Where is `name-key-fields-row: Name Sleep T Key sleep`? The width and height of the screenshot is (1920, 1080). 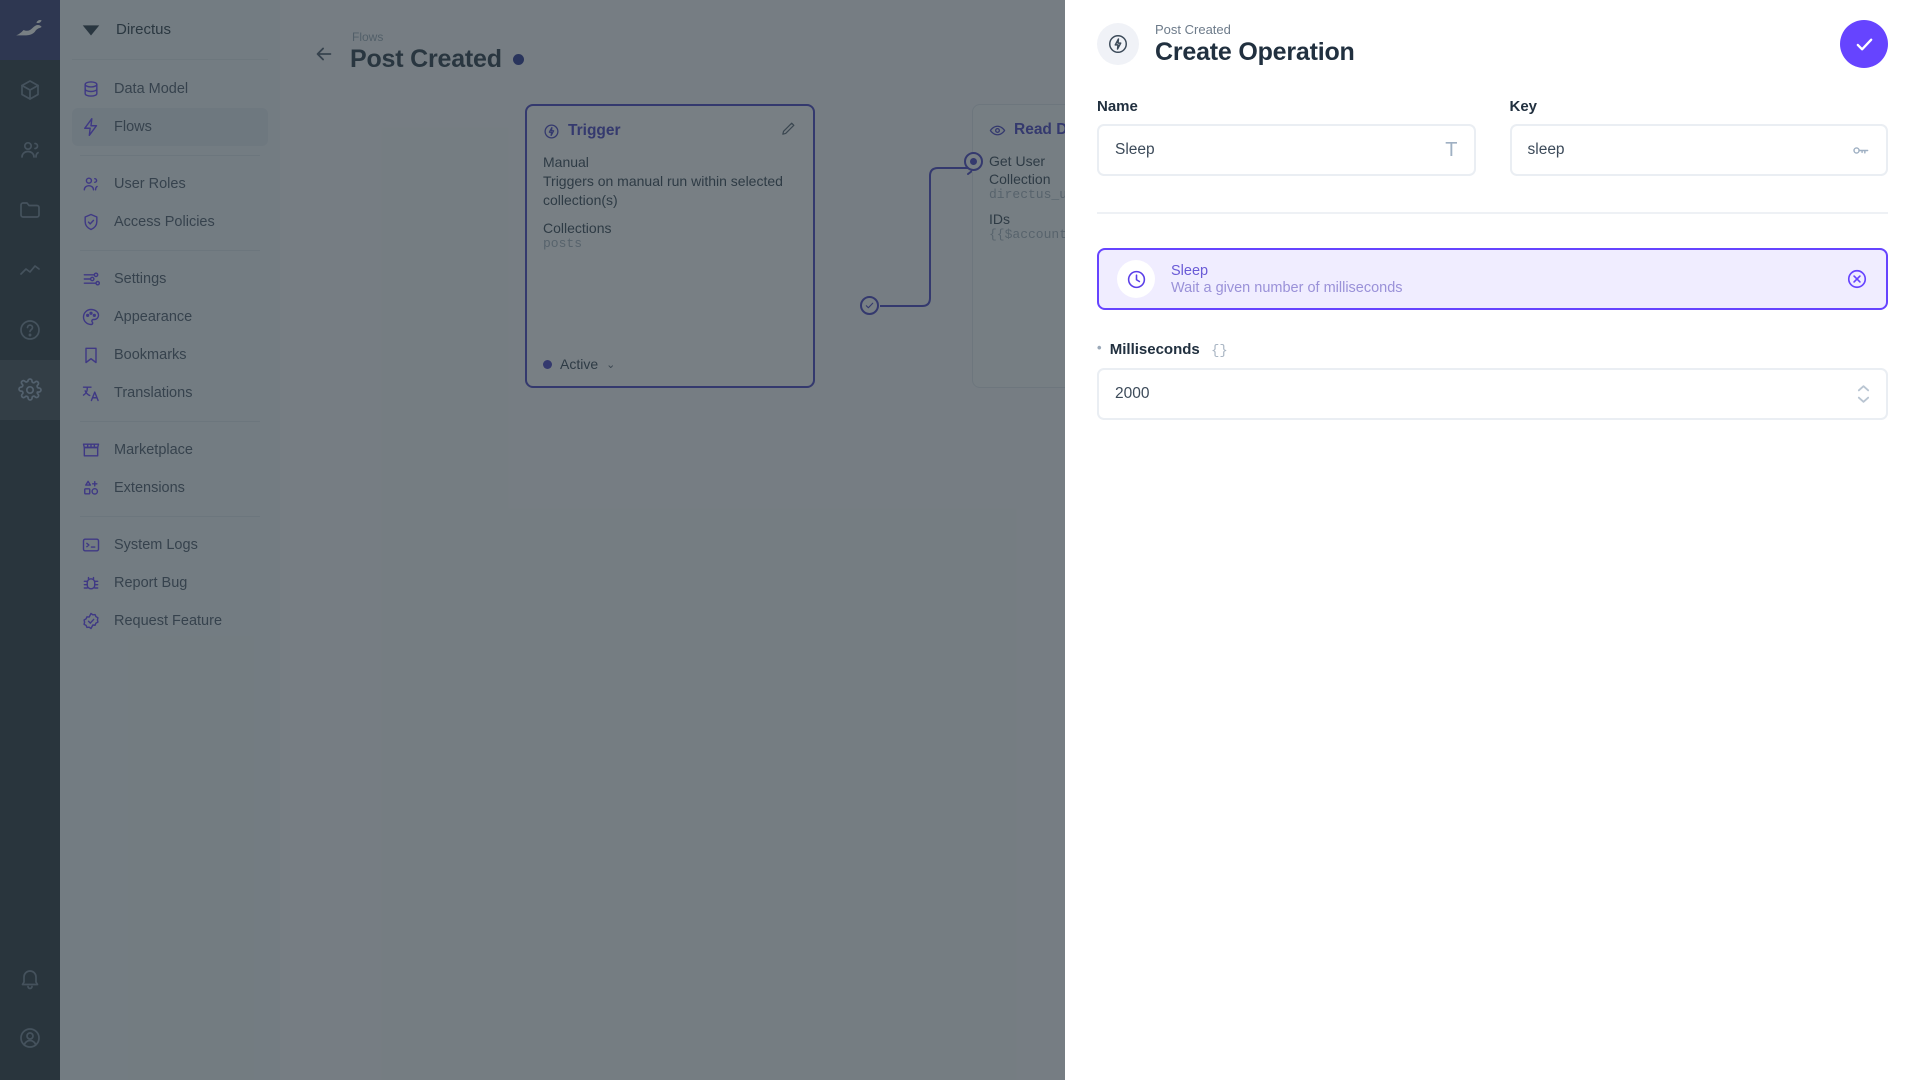
name-key-fields-row: Name Sleep T Key sleep is located at coordinates (1492, 137).